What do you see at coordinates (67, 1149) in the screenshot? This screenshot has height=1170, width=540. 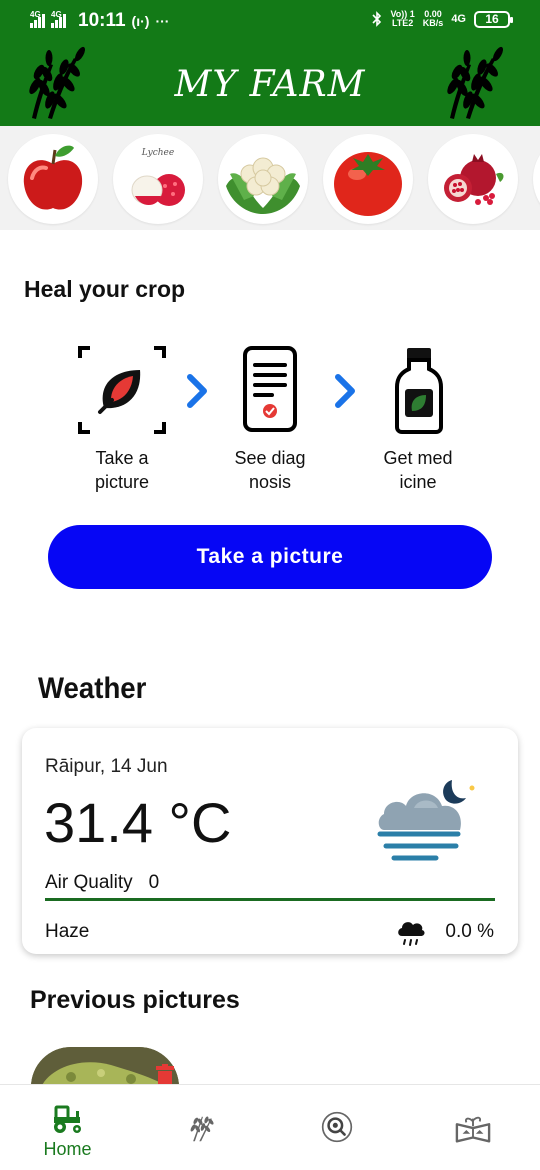 I see `nav-home-label: Home` at bounding box center [67, 1149].